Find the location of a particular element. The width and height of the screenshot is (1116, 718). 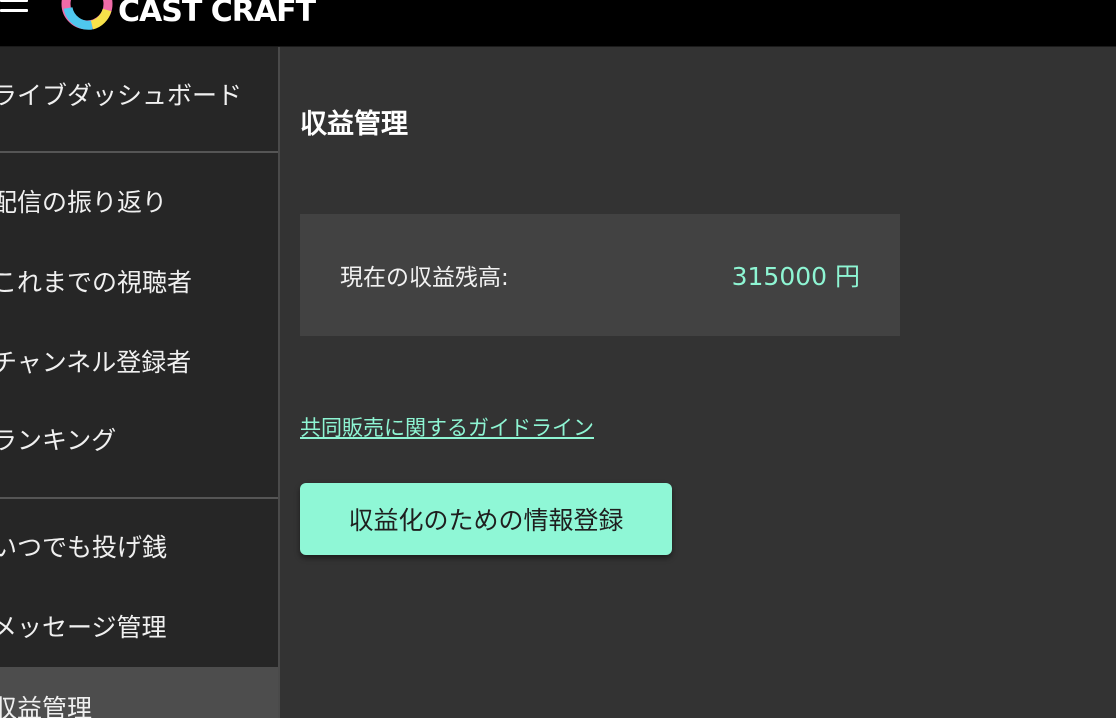

sidebar-item-label: 配信の振り返り is located at coordinates (84, 202).